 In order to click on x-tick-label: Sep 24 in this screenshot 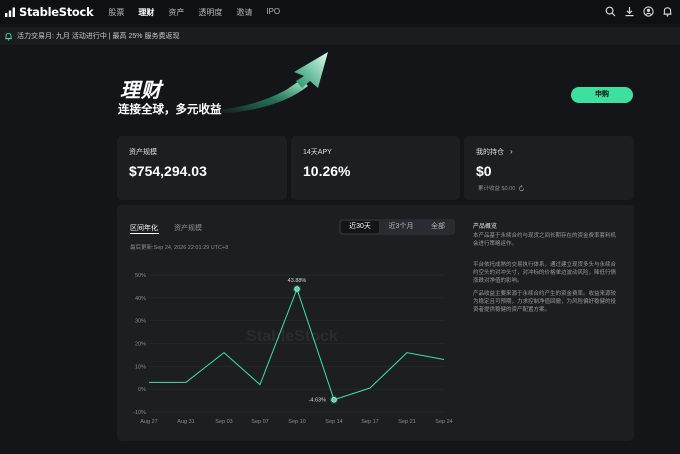, I will do `click(443, 422)`.